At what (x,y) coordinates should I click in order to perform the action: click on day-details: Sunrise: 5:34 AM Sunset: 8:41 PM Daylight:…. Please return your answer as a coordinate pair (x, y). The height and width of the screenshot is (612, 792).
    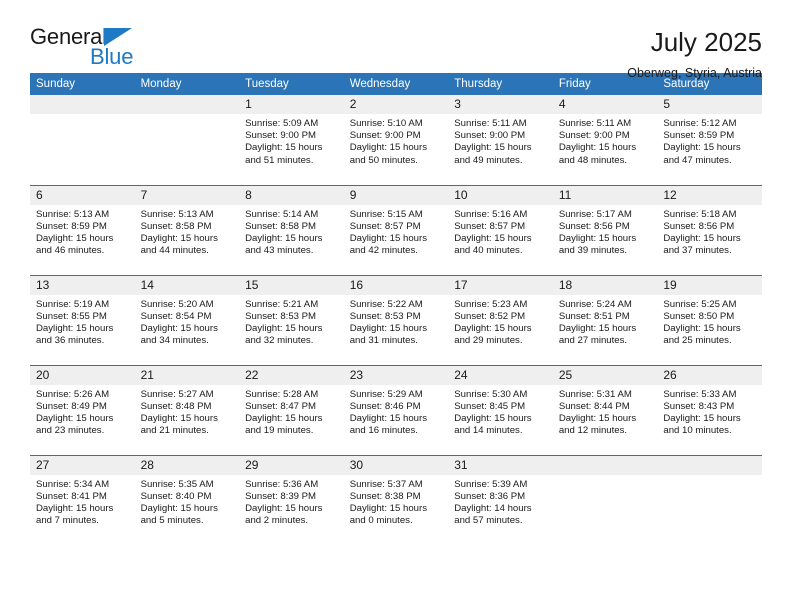
    Looking at the image, I should click on (82, 501).